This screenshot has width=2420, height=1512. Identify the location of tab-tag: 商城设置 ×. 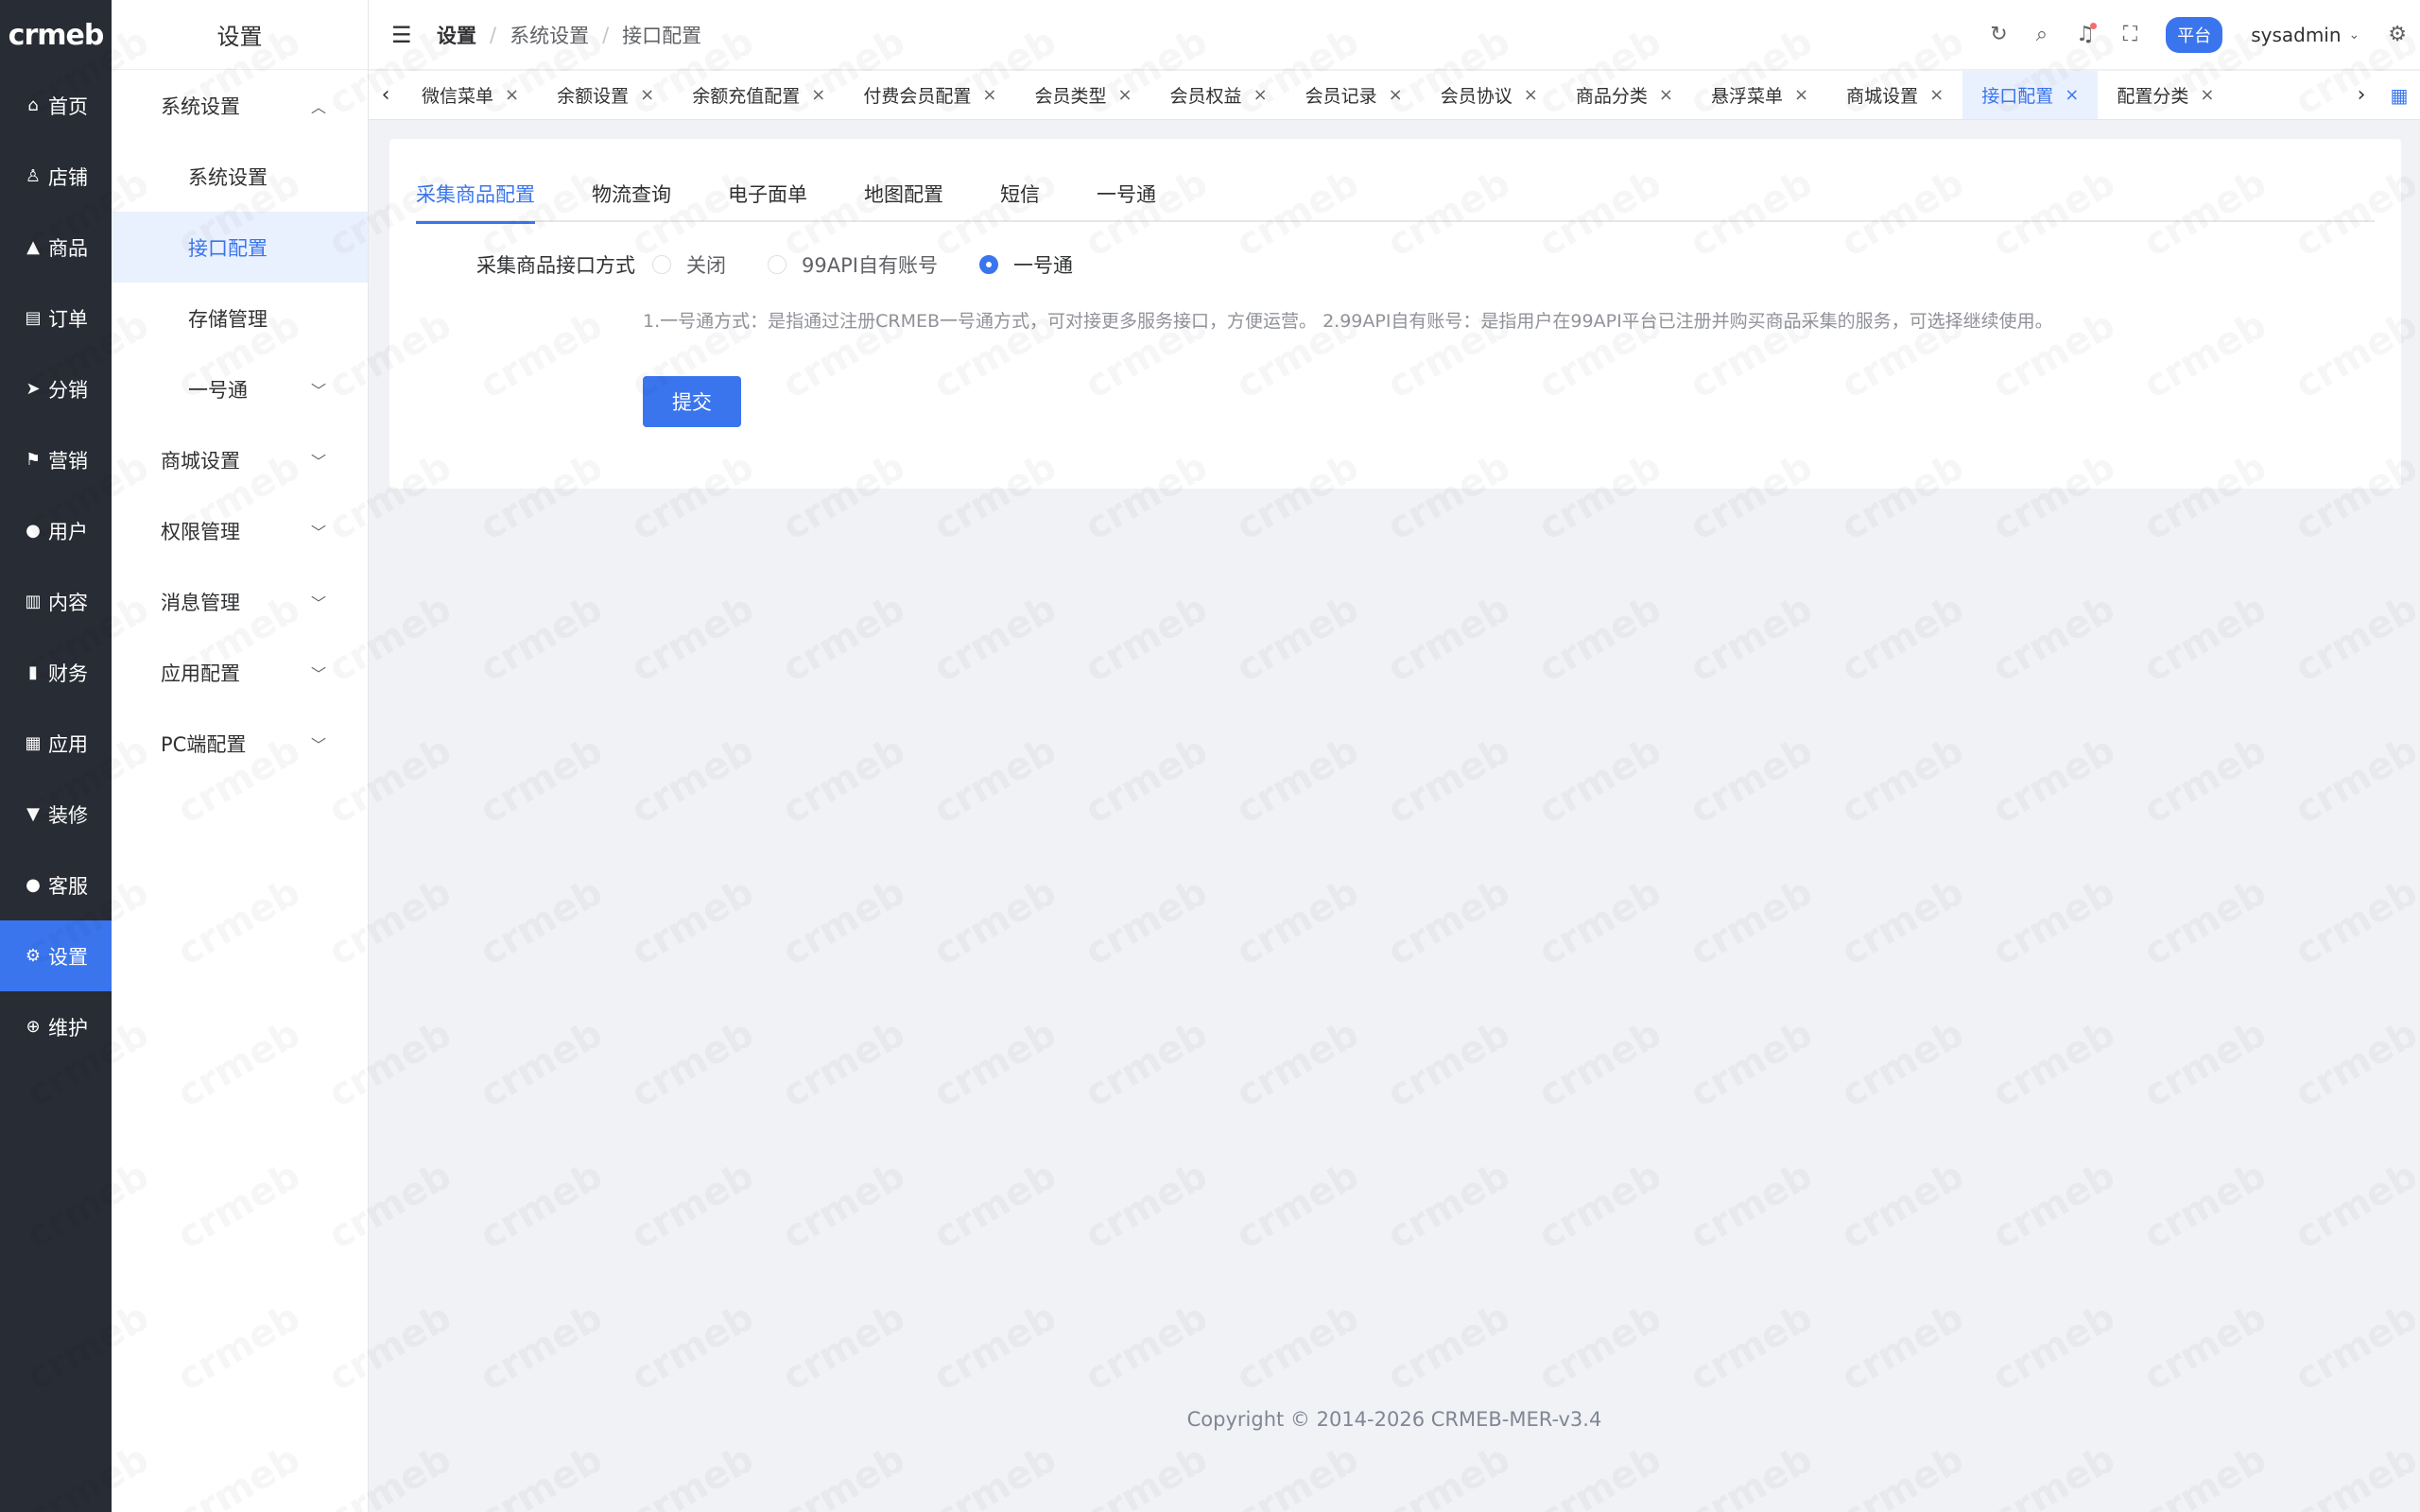
(1894, 95).